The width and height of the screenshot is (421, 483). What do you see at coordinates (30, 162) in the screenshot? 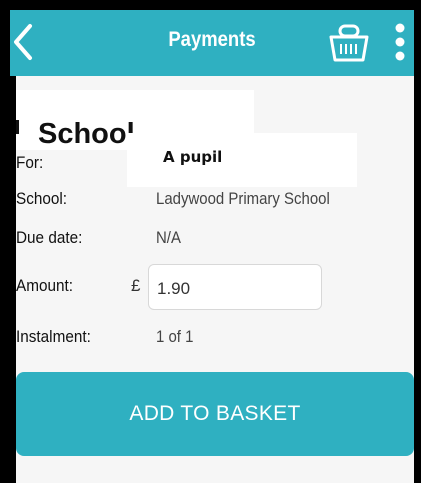
I see `for-label: For:` at bounding box center [30, 162].